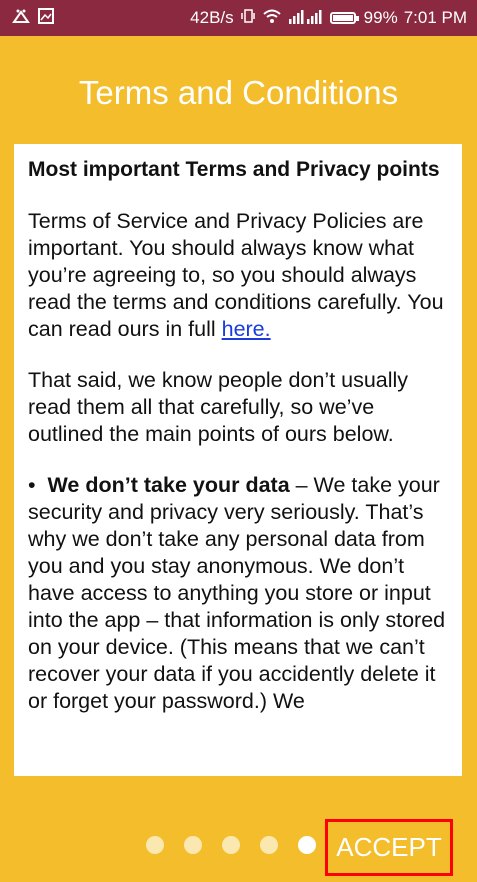 The height and width of the screenshot is (882, 477). I want to click on full-terms-link: here., so click(246, 329).